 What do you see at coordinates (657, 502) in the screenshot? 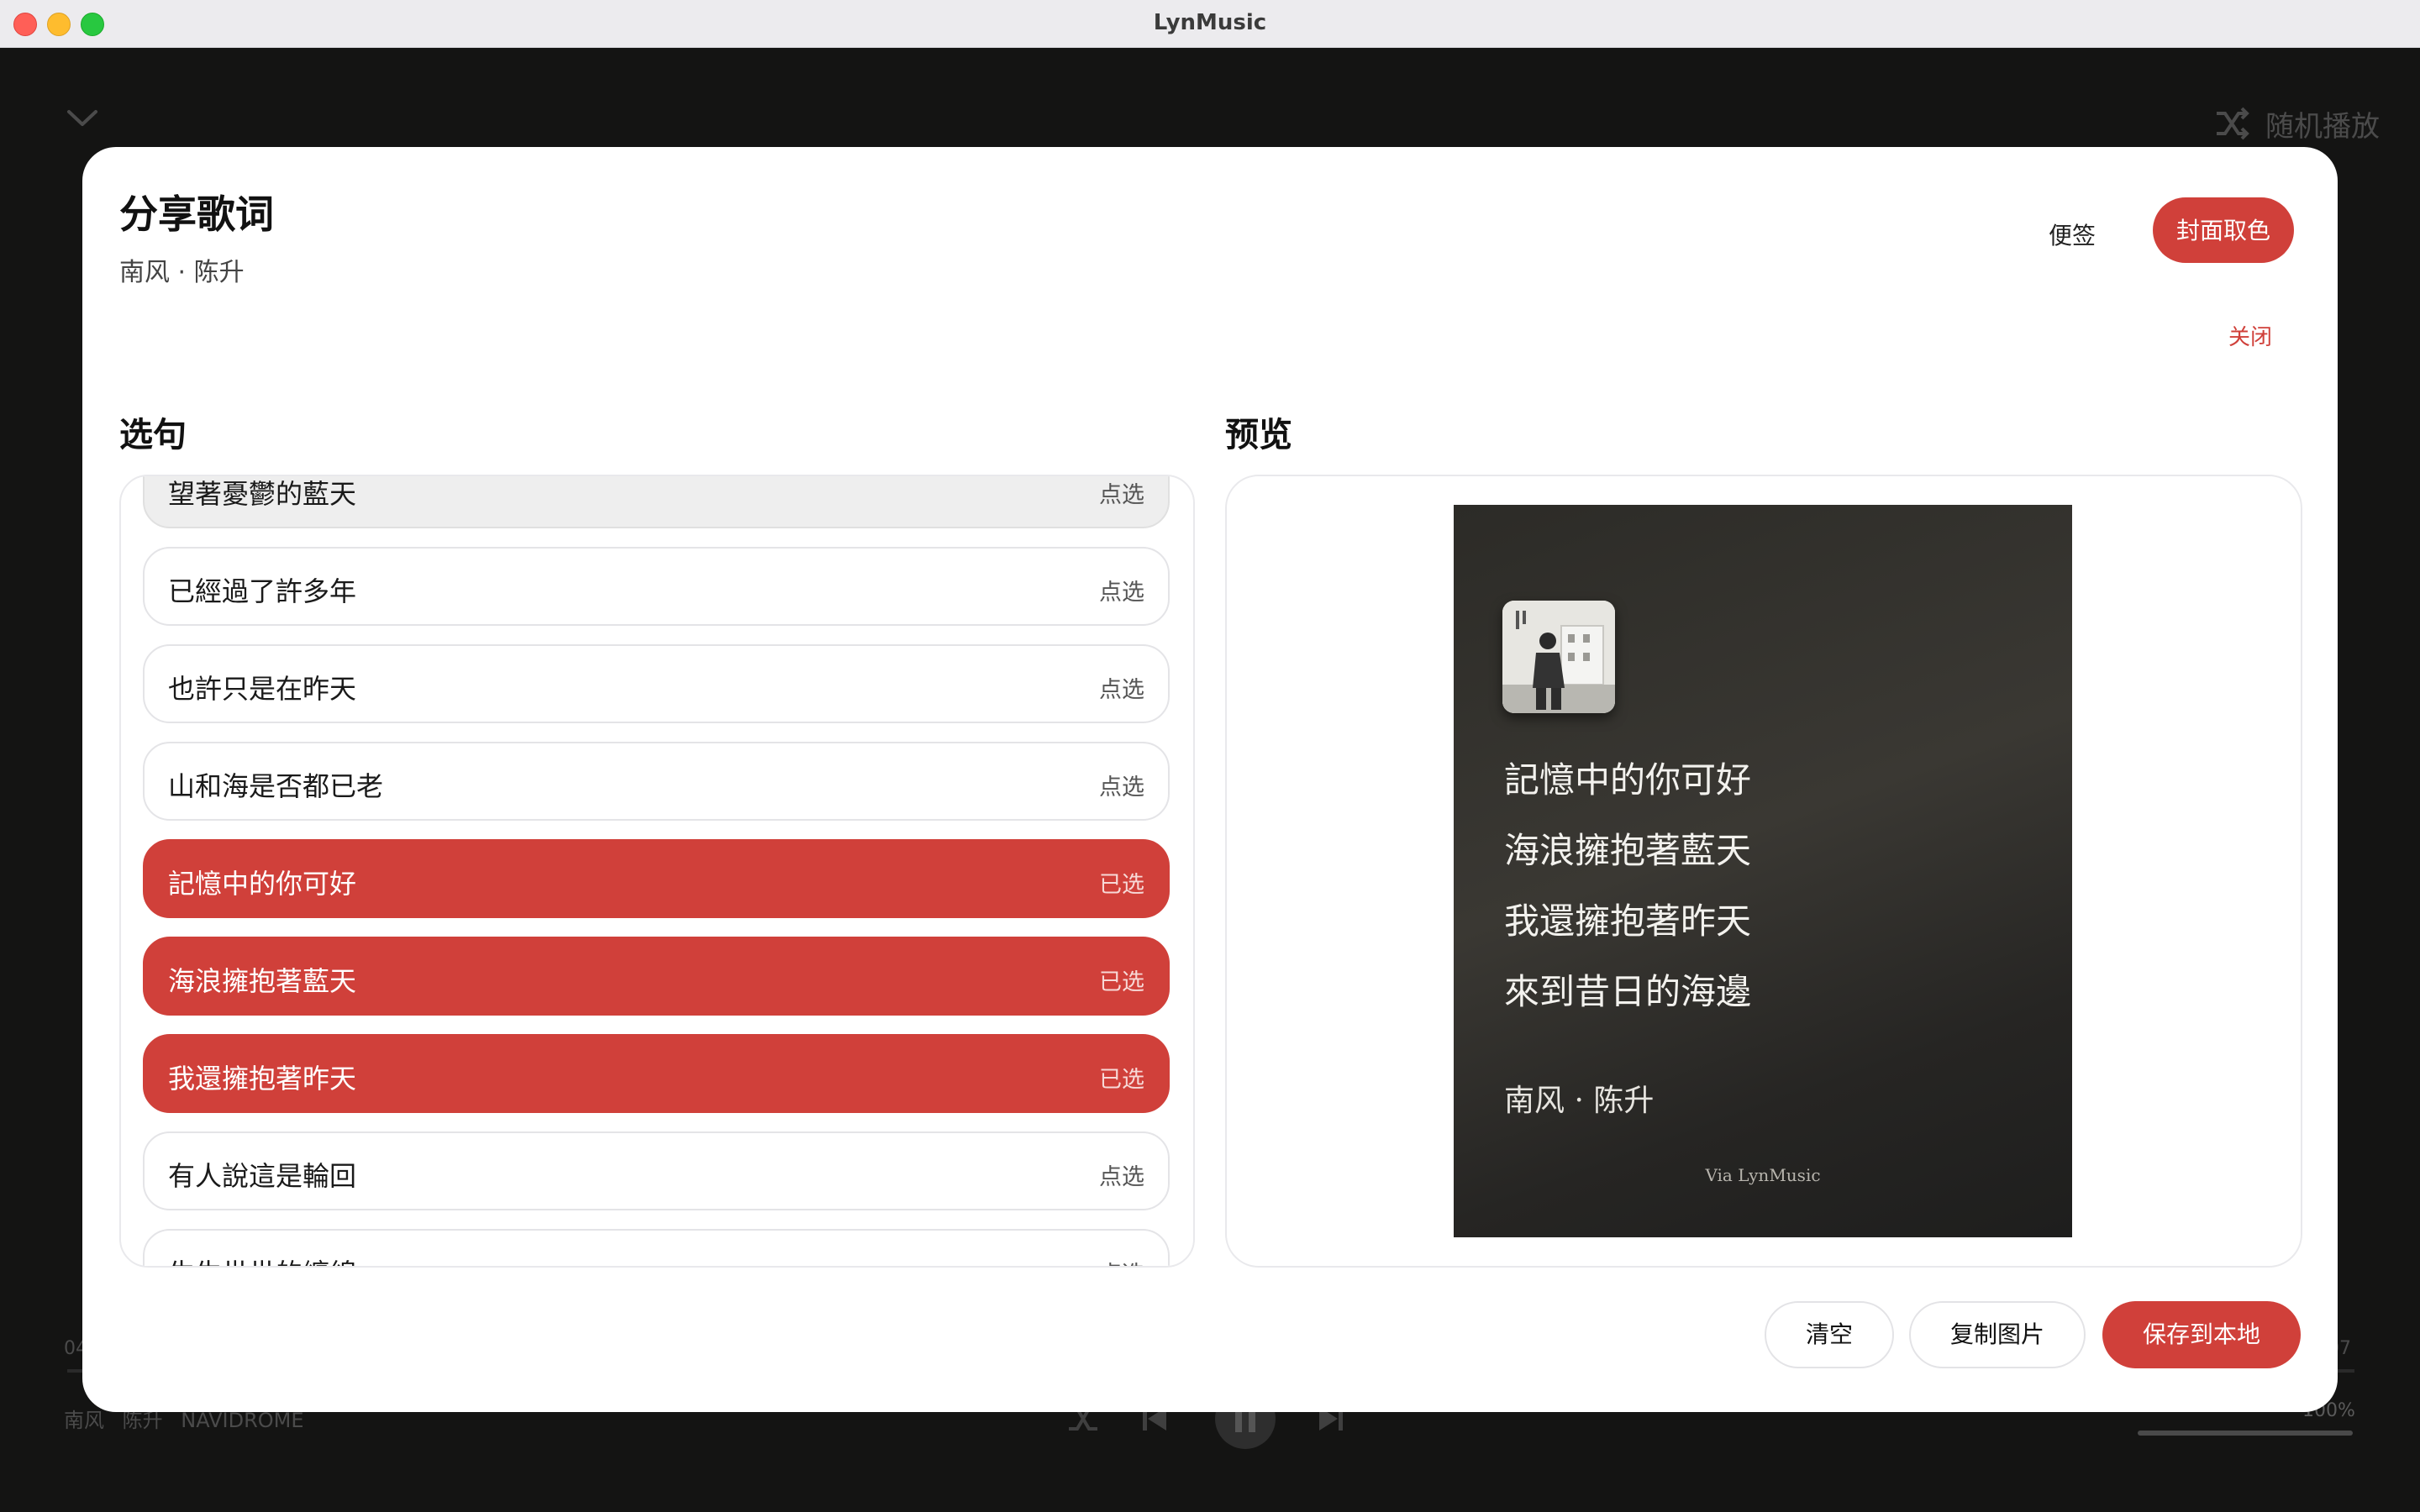
I see `lyric-line-item: 望著憂鬱的藍天 点选` at bounding box center [657, 502].